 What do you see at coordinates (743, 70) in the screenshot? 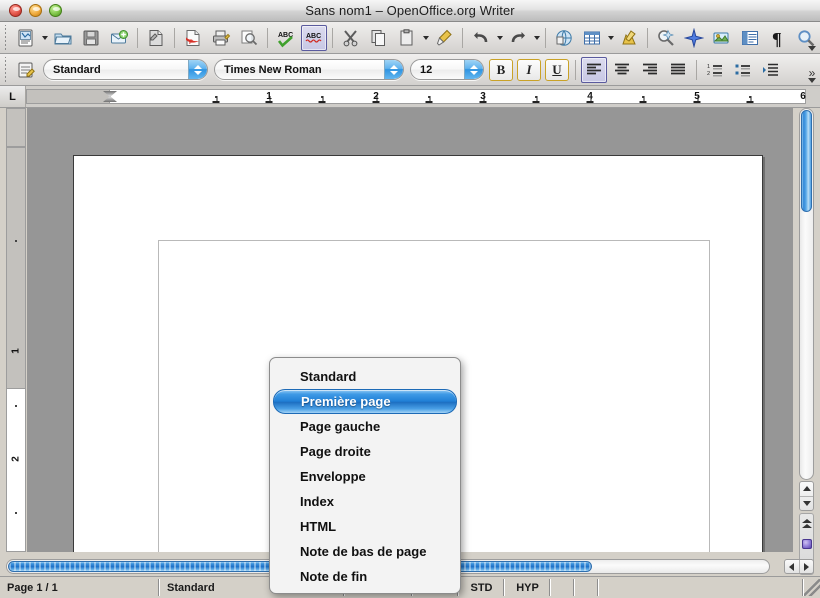
I see `unordered-list-icon` at bounding box center [743, 70].